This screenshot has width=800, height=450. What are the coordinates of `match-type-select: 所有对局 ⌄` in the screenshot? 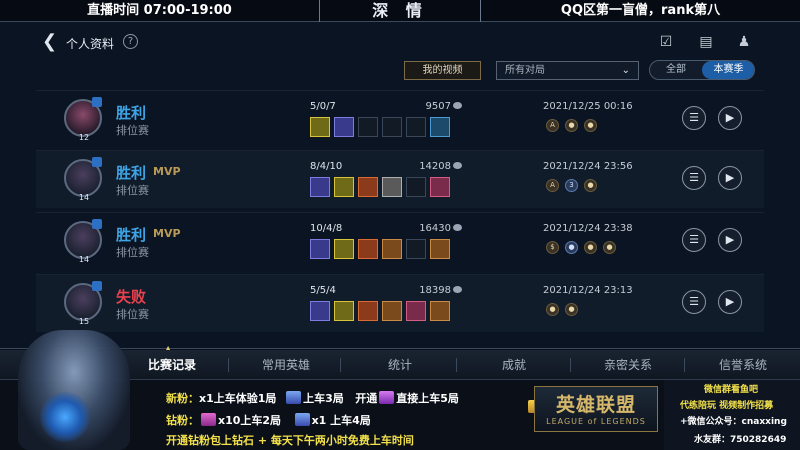 It's located at (567, 70).